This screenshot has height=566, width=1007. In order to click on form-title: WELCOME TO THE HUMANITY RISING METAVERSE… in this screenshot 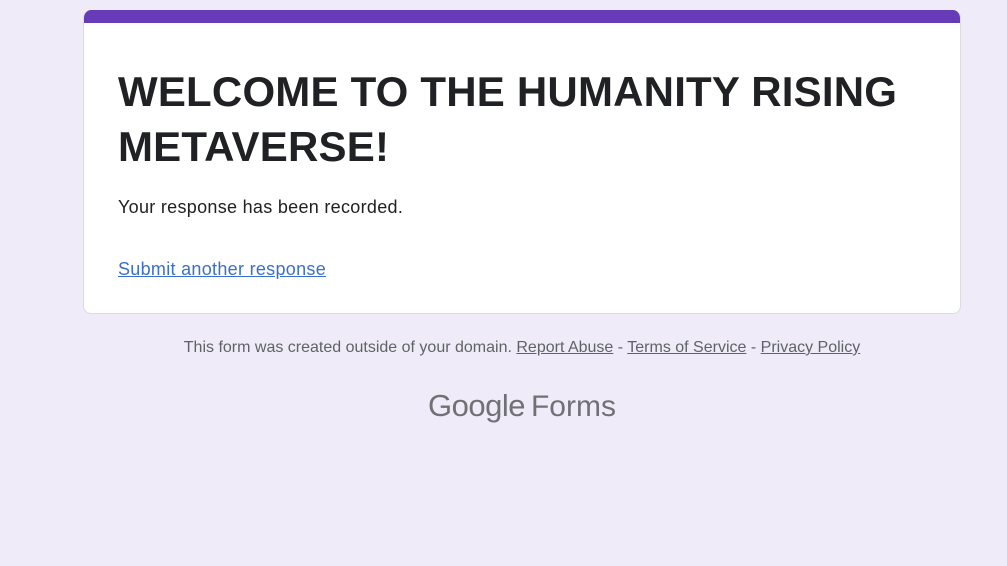, I will do `click(508, 119)`.